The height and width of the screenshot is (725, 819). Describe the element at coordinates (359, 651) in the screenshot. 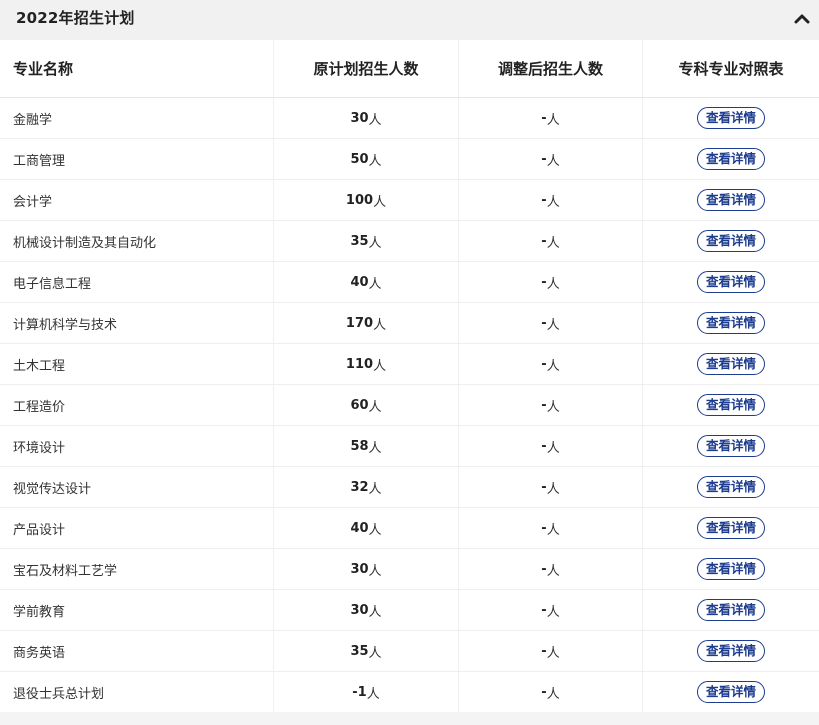

I see `planned-count: 35` at that location.